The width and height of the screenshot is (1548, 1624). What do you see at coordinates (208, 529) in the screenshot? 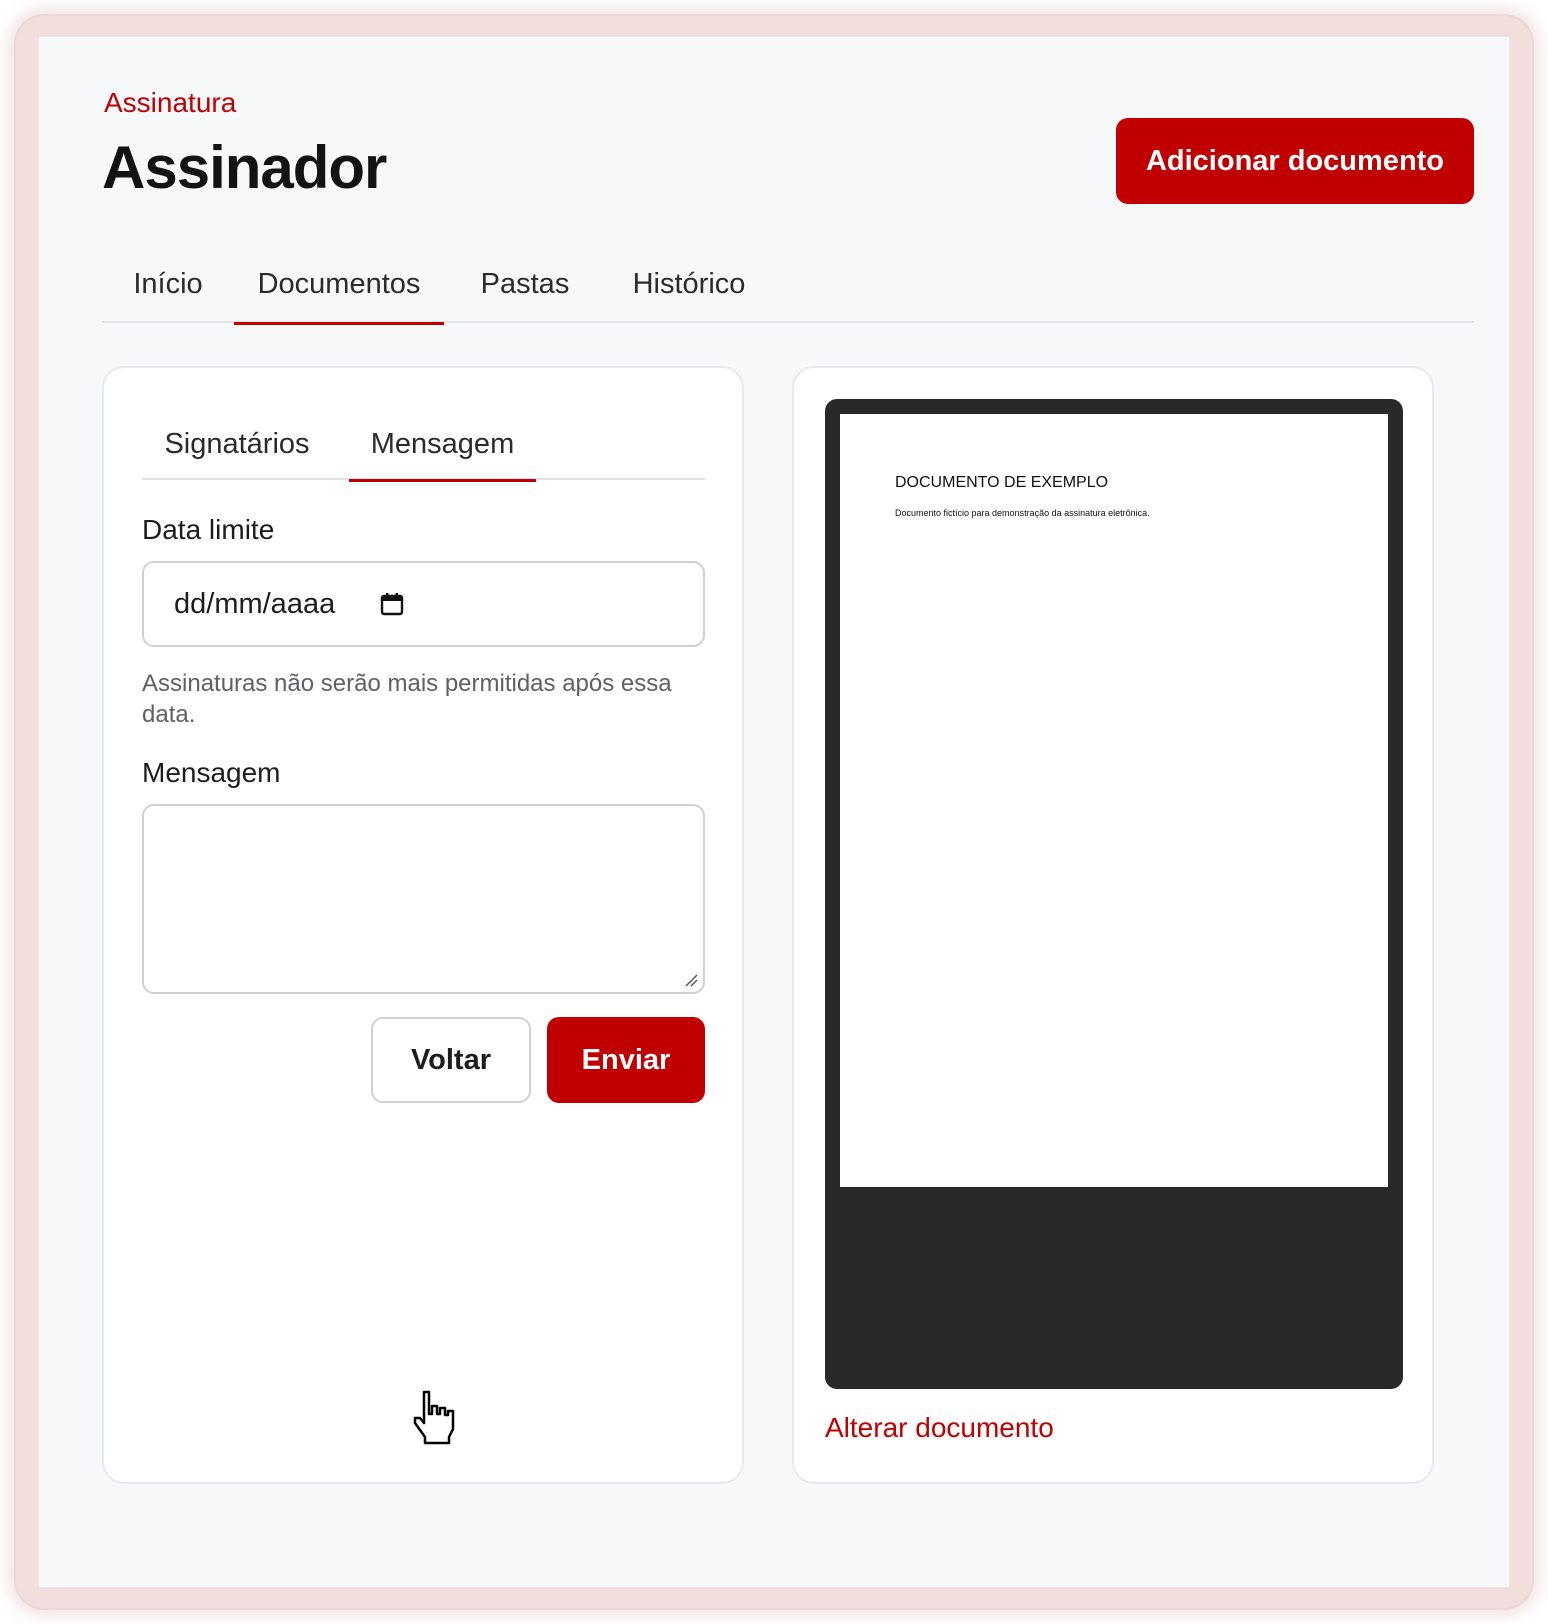
I see `date-label: Data limite` at bounding box center [208, 529].